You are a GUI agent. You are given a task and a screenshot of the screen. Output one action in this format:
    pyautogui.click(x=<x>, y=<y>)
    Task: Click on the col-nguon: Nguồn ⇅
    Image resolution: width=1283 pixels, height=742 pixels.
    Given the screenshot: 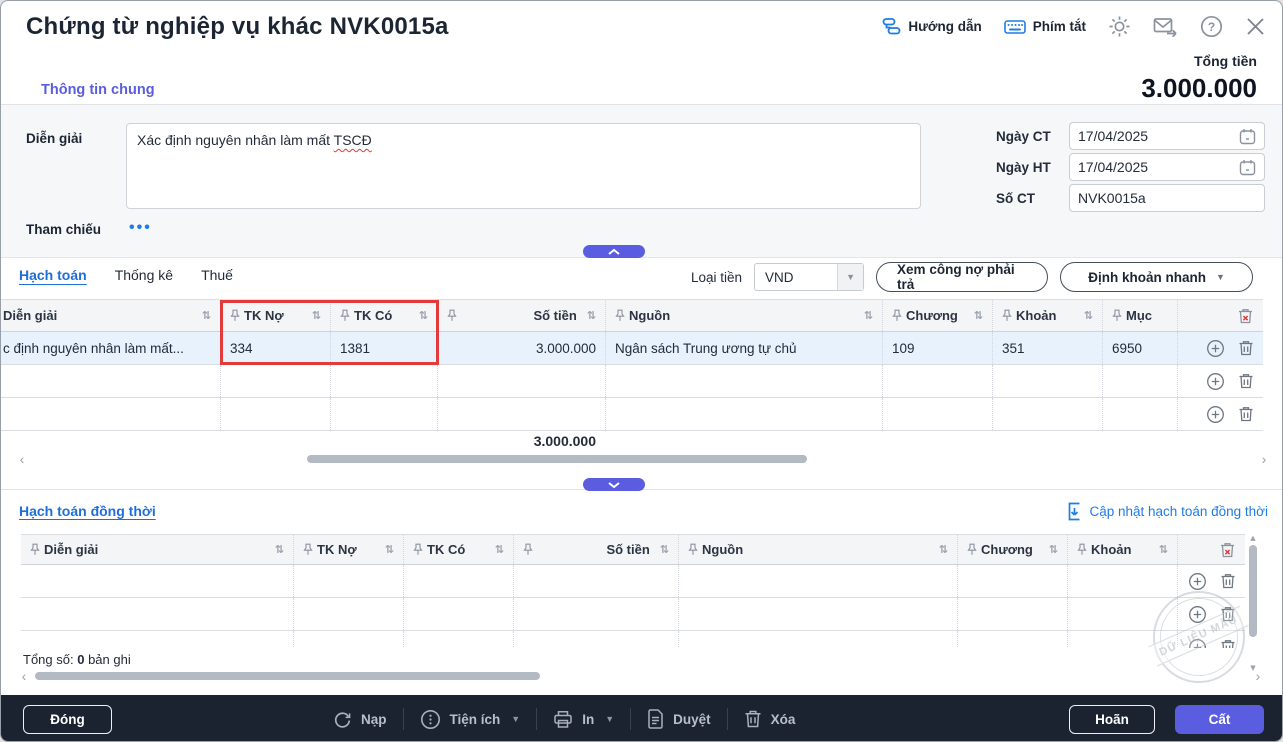 What is the action you would take?
    pyautogui.click(x=744, y=315)
    